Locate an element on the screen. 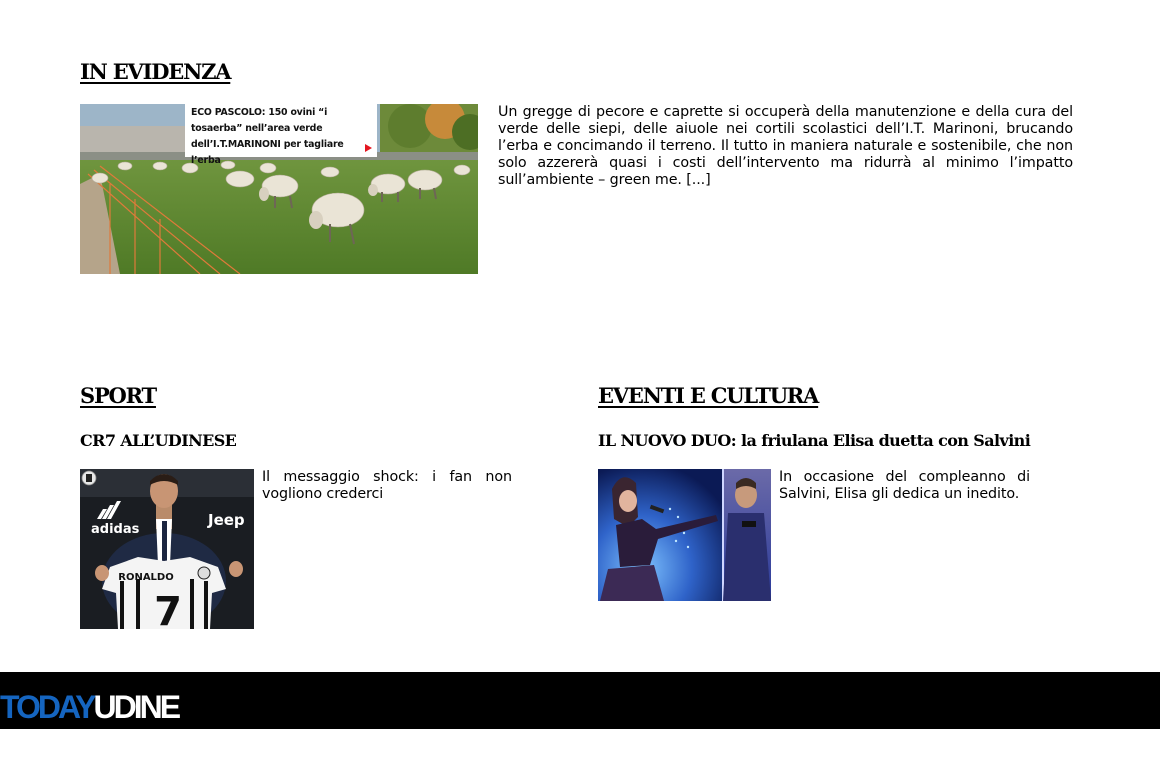 The height and width of the screenshot is (773, 1160). sport-article-image: adidas Jeep RONALDO 7 is located at coordinates (167, 549).